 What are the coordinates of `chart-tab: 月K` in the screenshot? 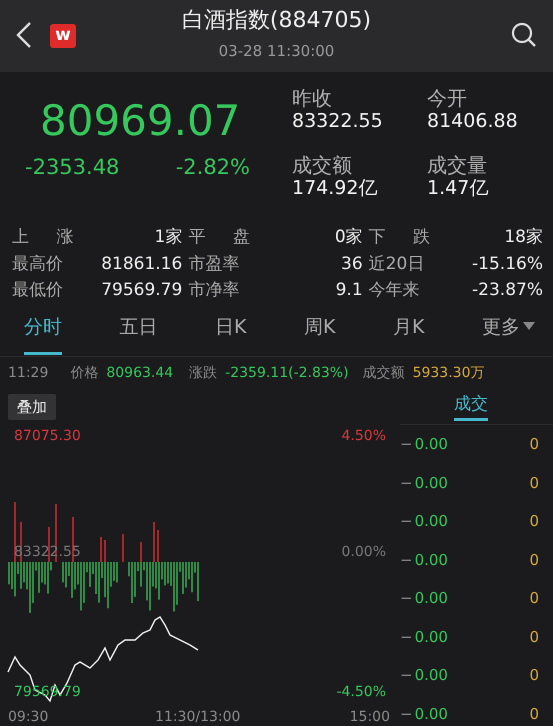 It's located at (408, 330).